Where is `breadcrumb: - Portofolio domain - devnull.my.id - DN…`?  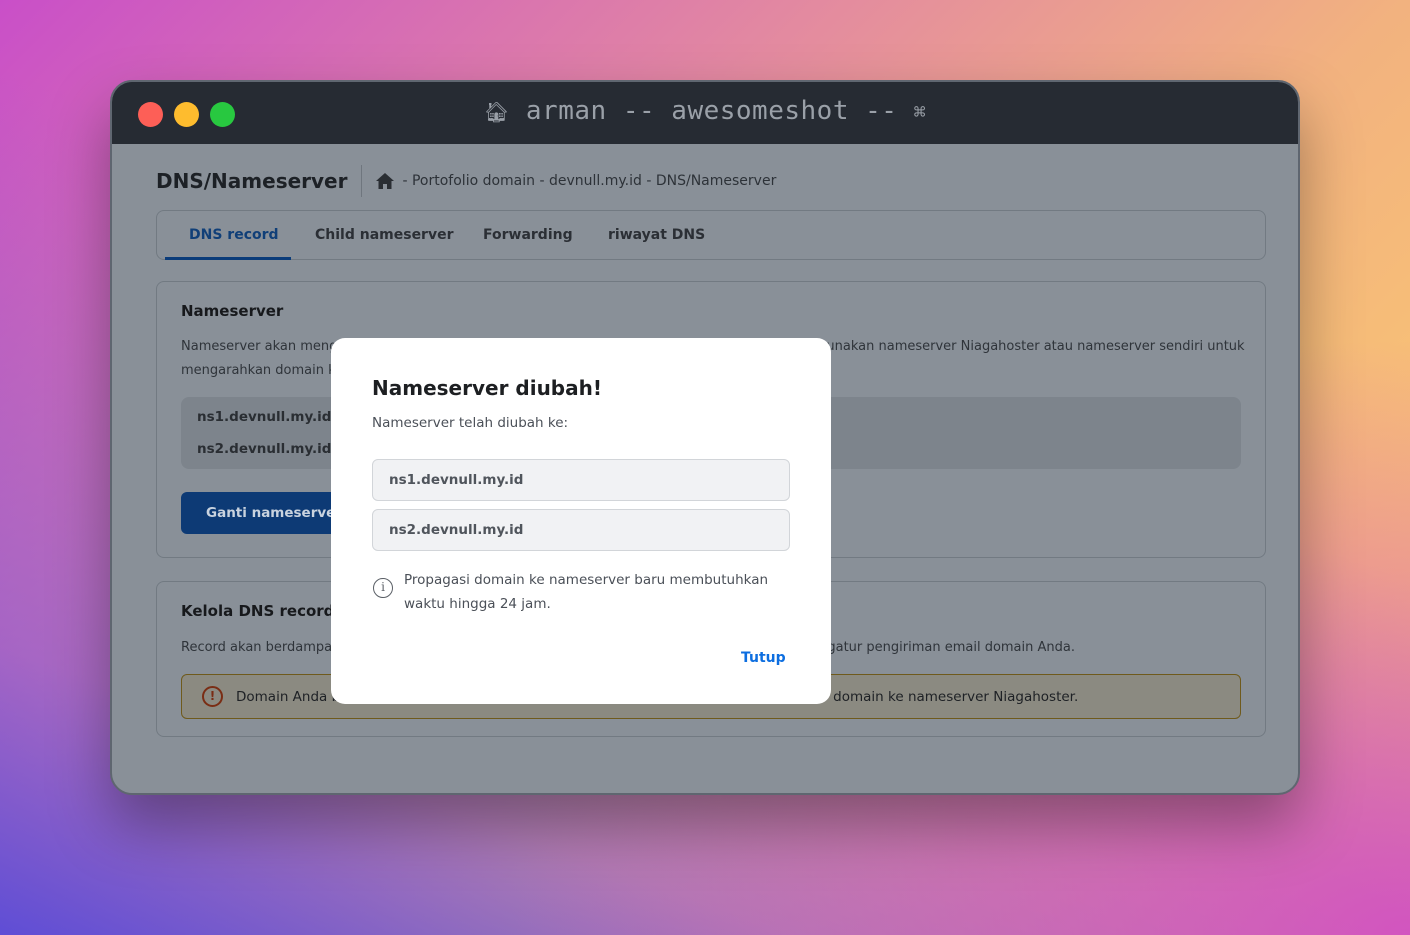
breadcrumb: - Portofolio domain - devnull.my.id - DN… is located at coordinates (589, 181).